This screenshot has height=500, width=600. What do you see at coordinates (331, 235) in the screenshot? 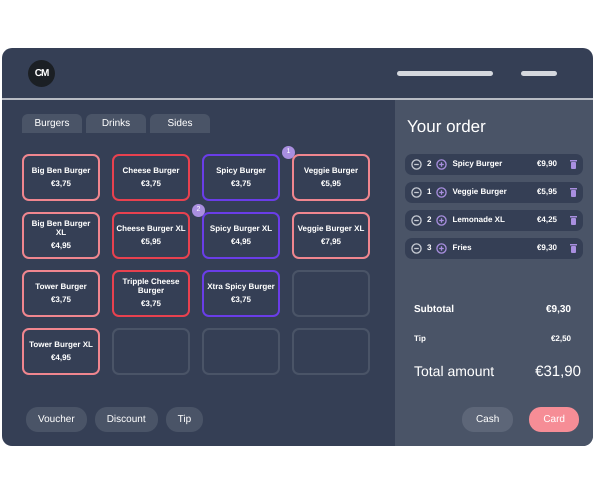
I see `product-tile: Veggie Burger XL €7,95` at bounding box center [331, 235].